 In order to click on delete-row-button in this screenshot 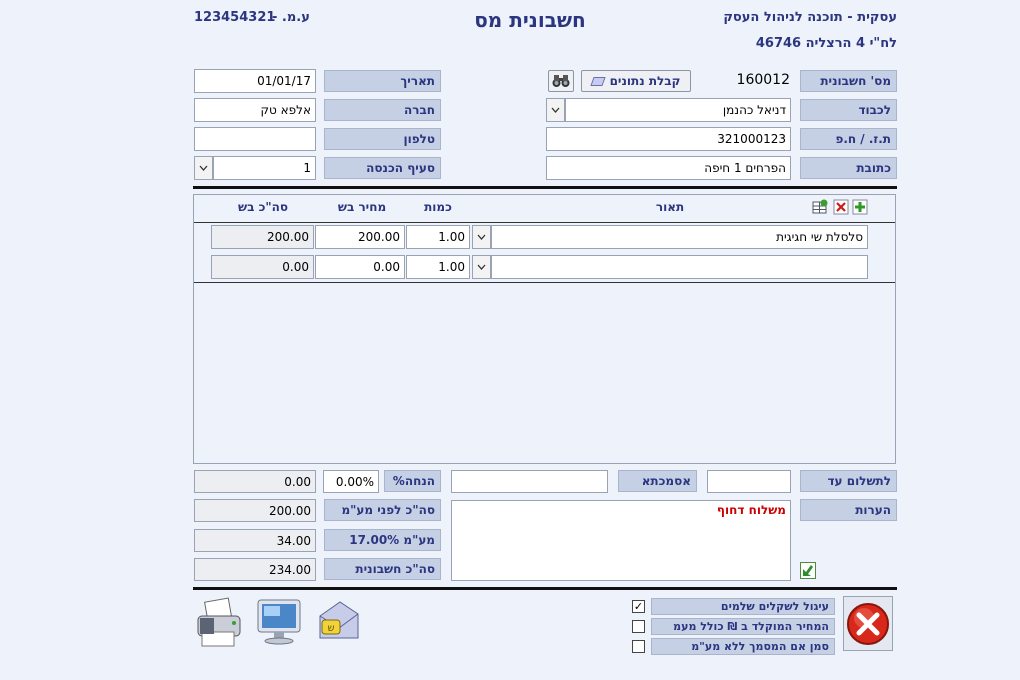, I will do `click(841, 207)`.